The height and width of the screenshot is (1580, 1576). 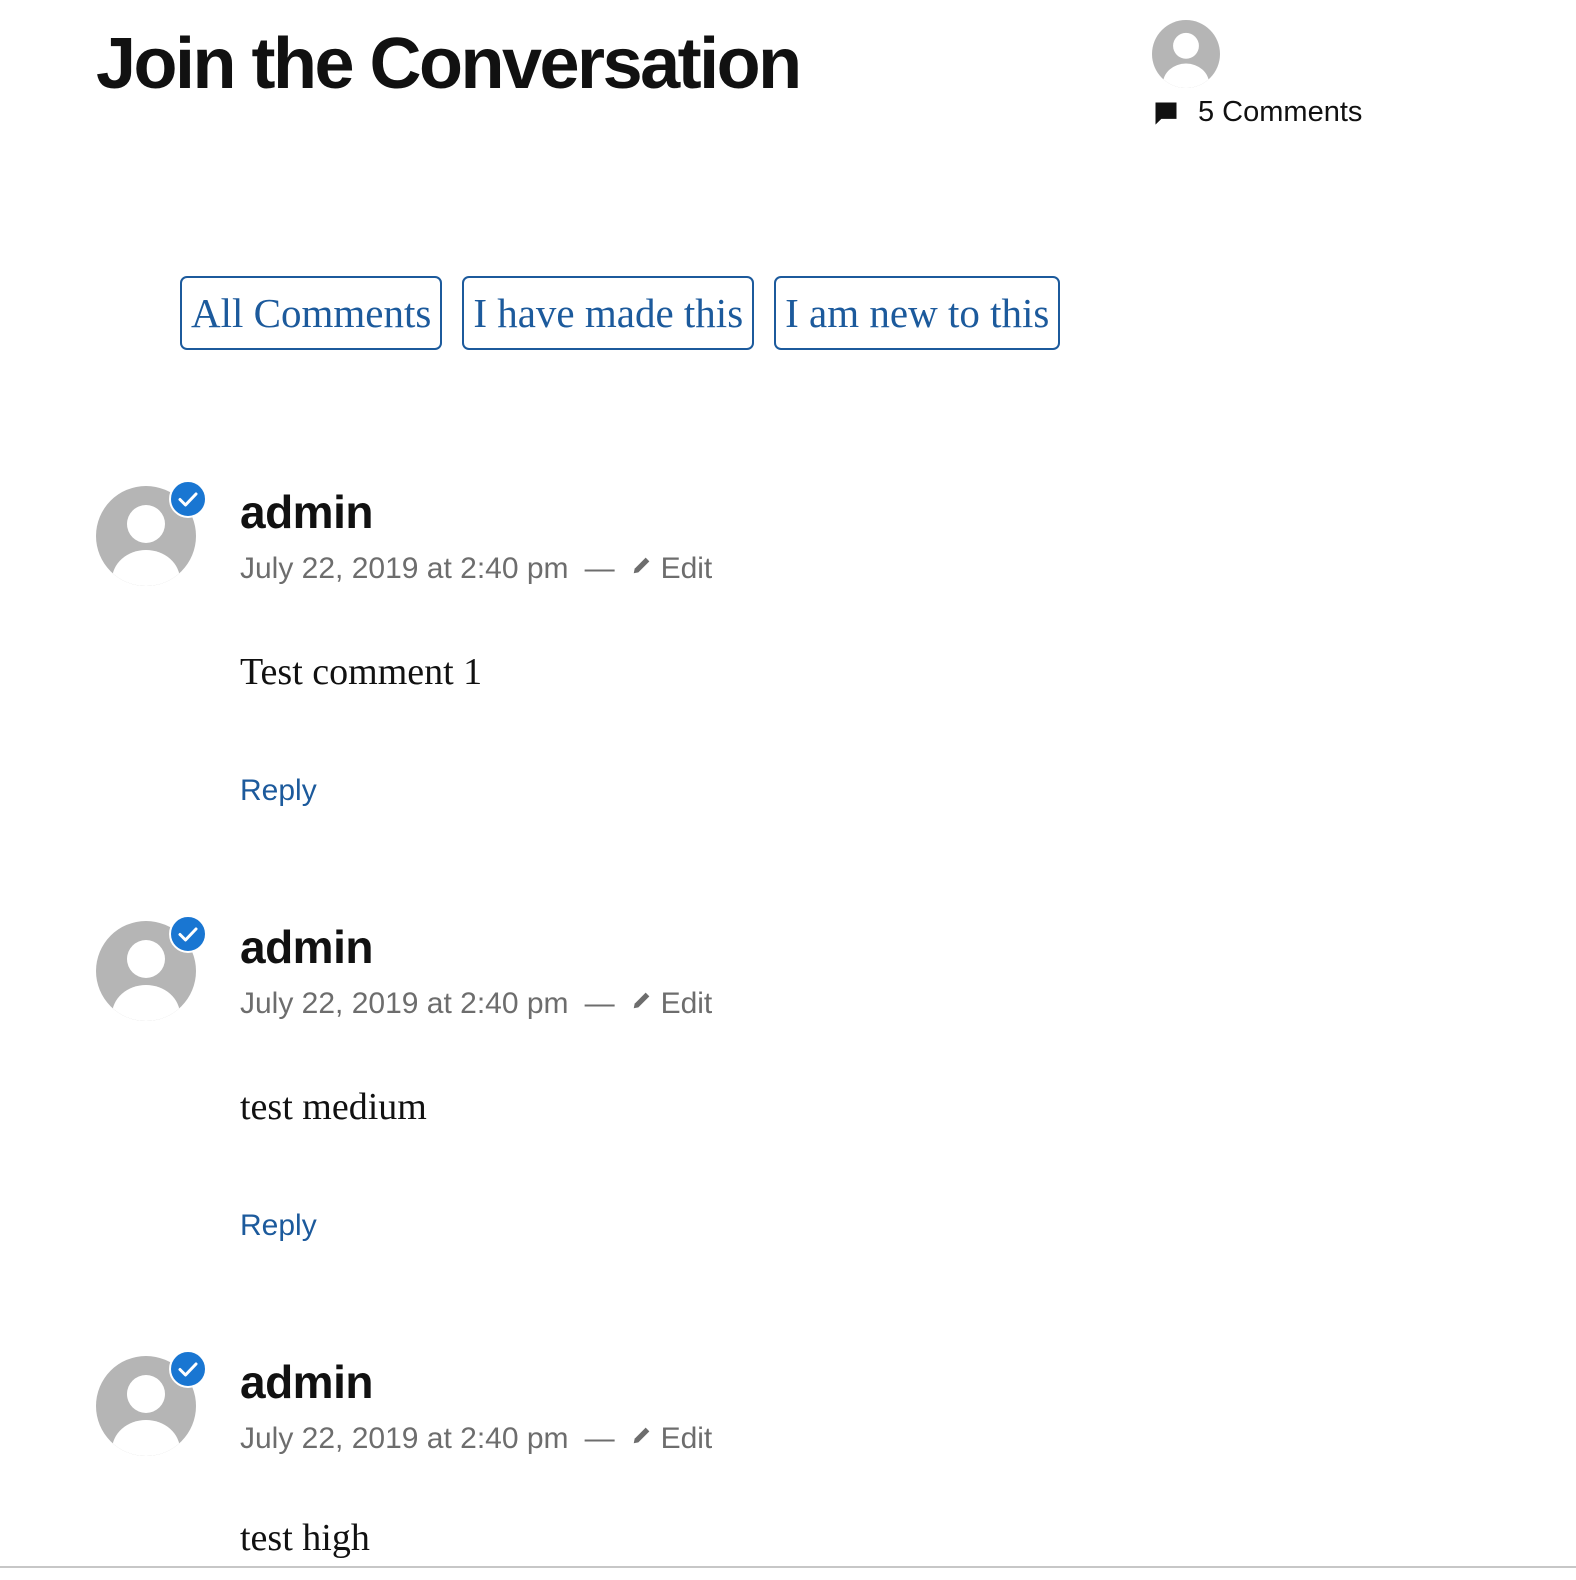 I want to click on comment-body: test medium, so click(x=333, y=1107).